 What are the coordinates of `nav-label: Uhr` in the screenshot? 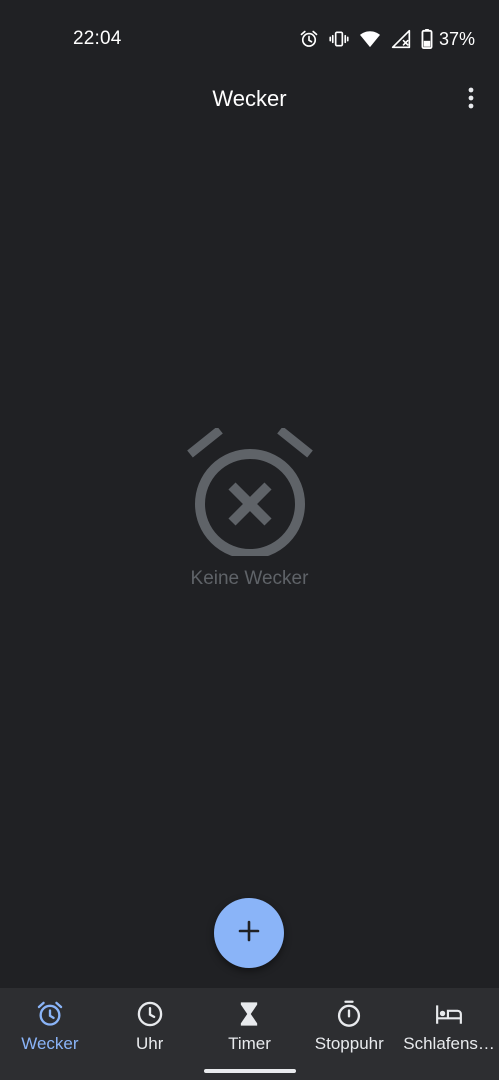 It's located at (149, 1043).